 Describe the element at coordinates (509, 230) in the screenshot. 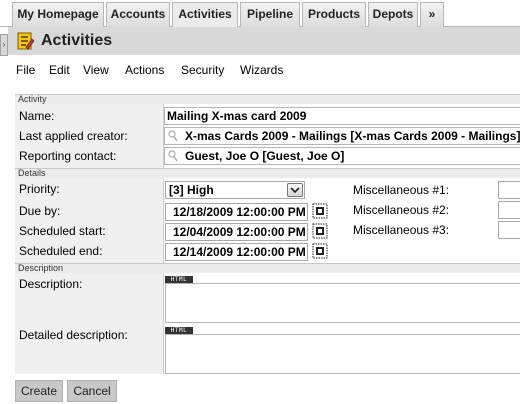

I see `misc3-input` at that location.